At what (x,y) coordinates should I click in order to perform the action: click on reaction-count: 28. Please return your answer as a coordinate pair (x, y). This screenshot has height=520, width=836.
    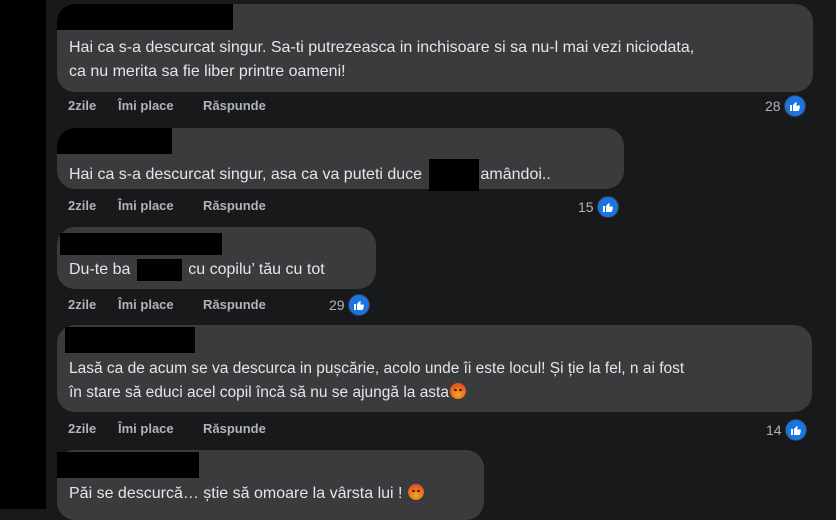
    Looking at the image, I should click on (773, 106).